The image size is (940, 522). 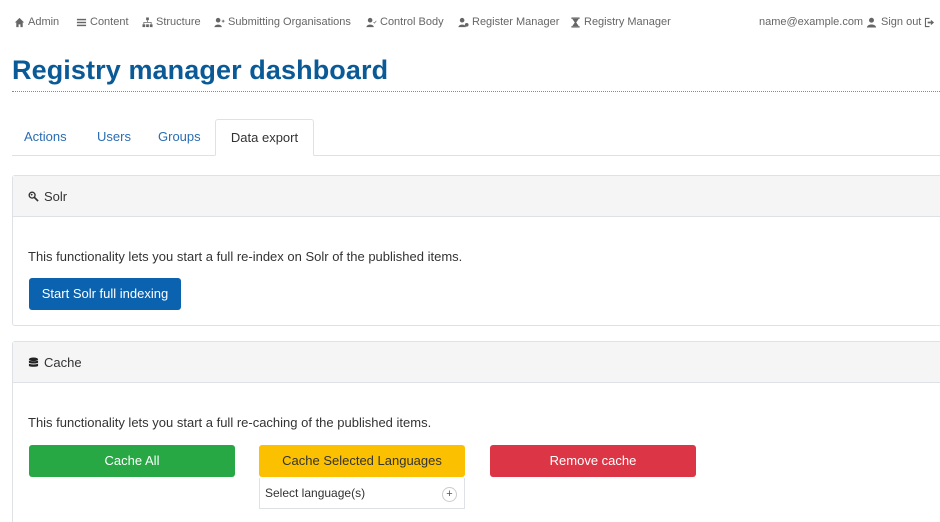 I want to click on cache-panel-title: Cache, so click(x=63, y=362).